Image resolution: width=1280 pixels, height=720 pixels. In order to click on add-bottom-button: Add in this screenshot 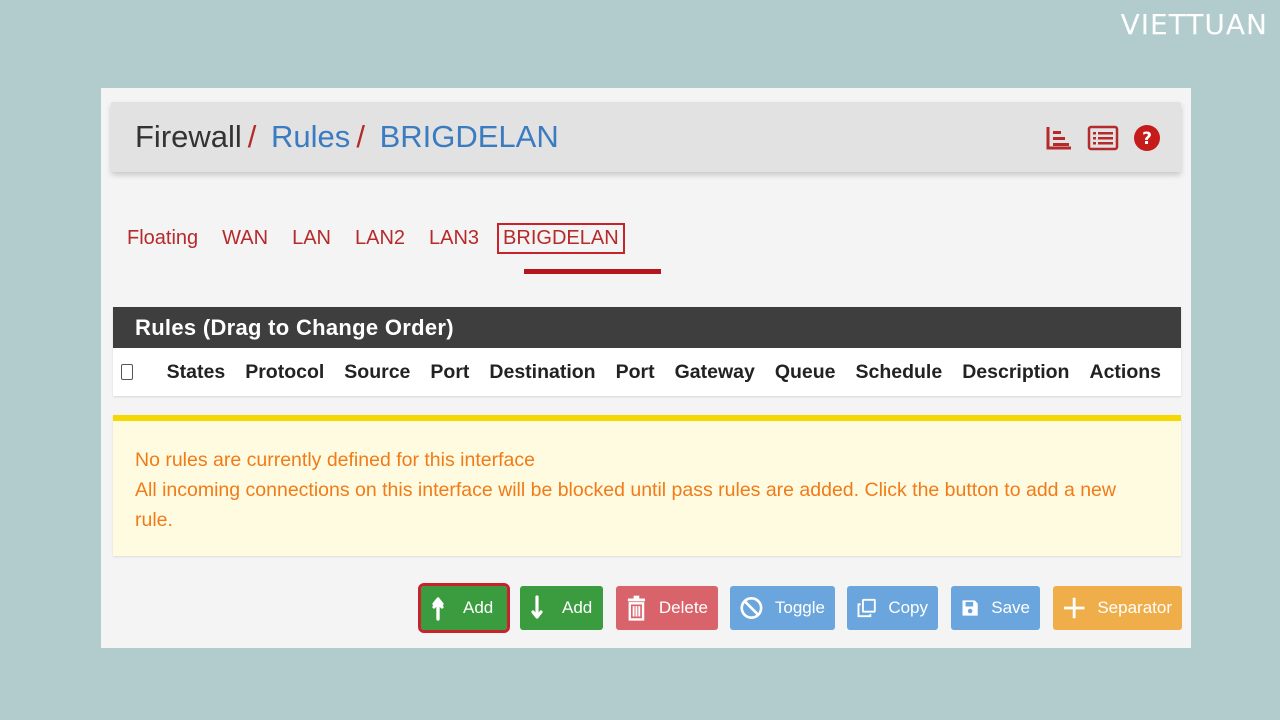, I will do `click(561, 608)`.